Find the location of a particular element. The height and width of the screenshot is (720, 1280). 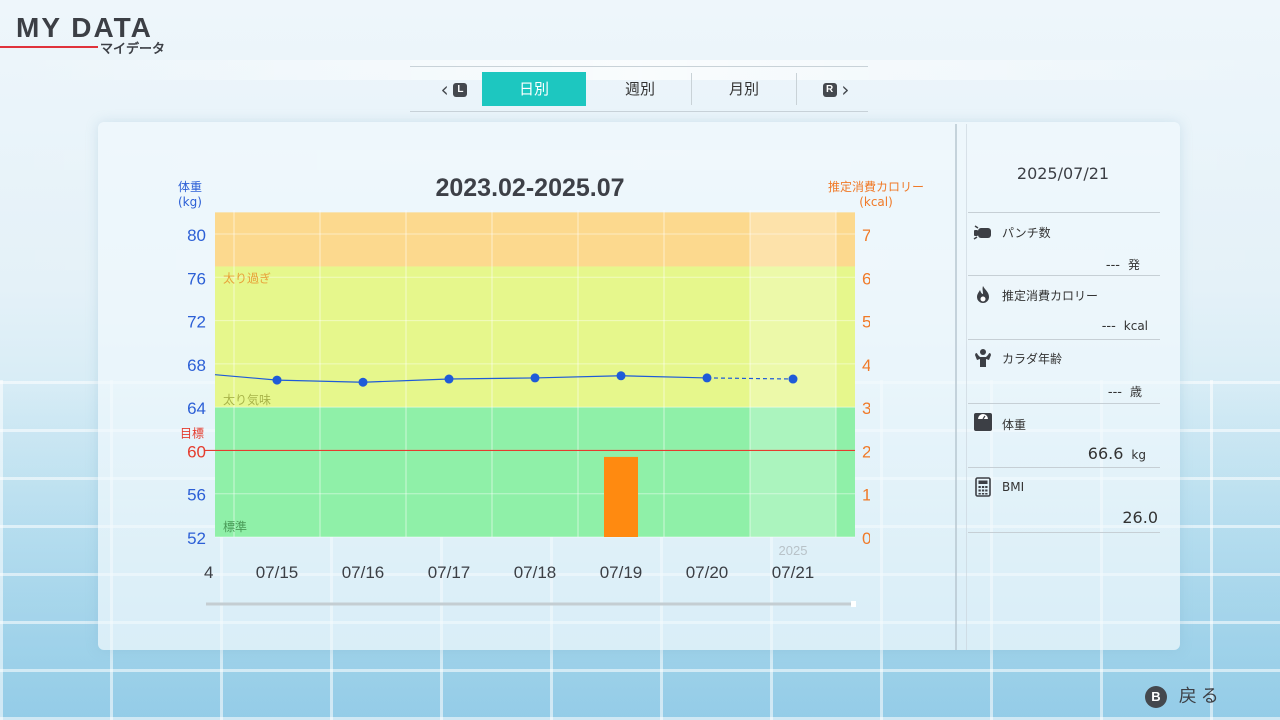

calorie-unit: kcal is located at coordinates (1135, 326).